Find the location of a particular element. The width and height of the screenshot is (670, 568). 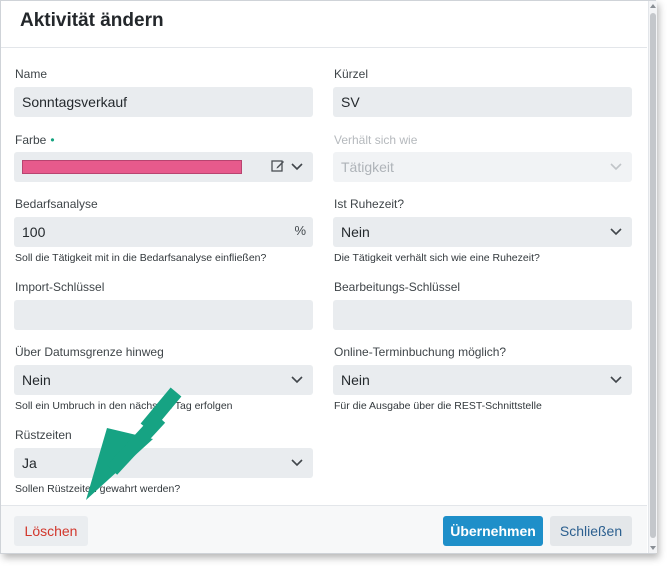

ruest-hint: Sollen Rüstzeiten gewahrt werden? is located at coordinates (98, 489).